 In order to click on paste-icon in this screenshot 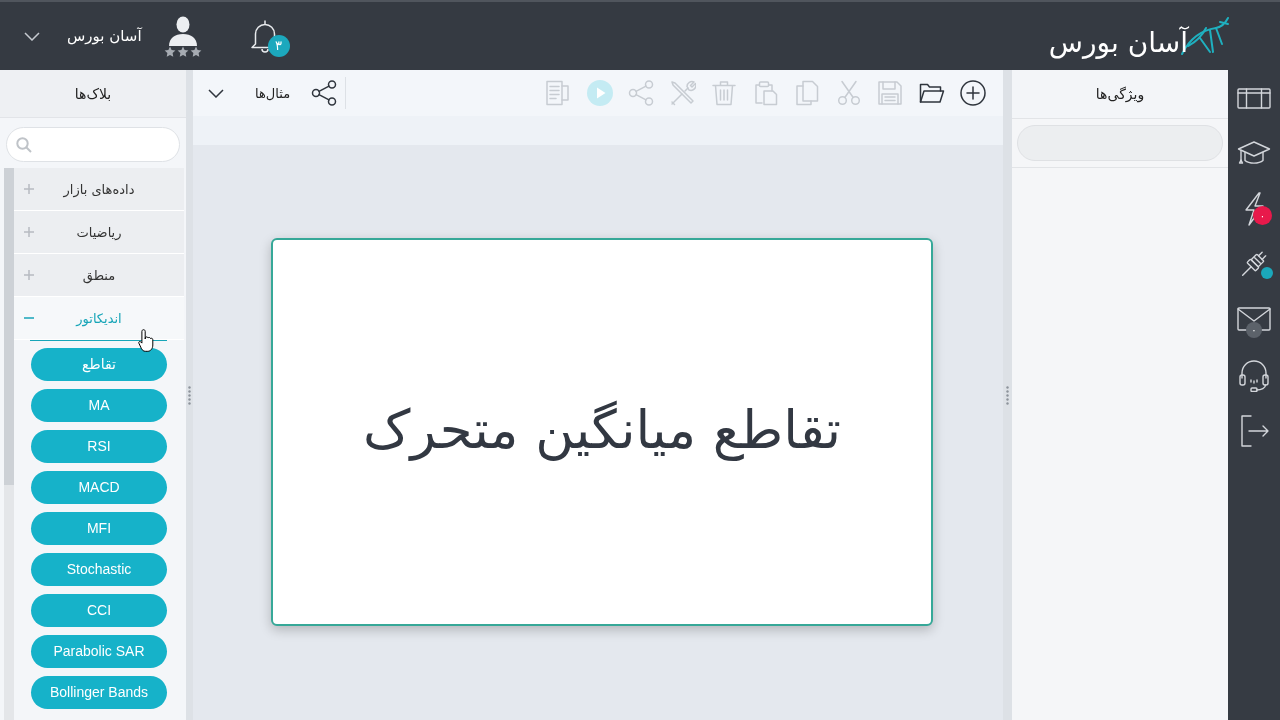, I will do `click(765, 93)`.